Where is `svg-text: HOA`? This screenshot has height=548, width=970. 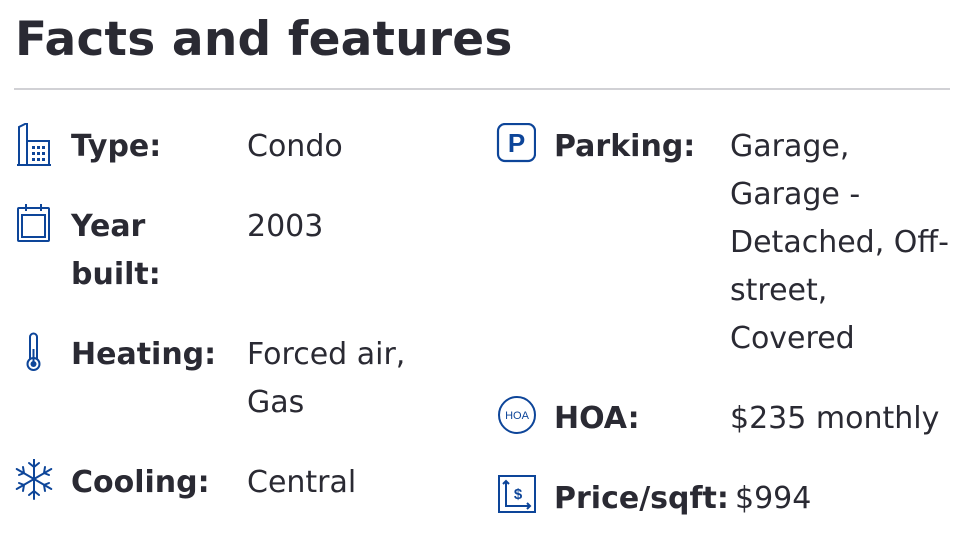
svg-text: HOA is located at coordinates (517, 416).